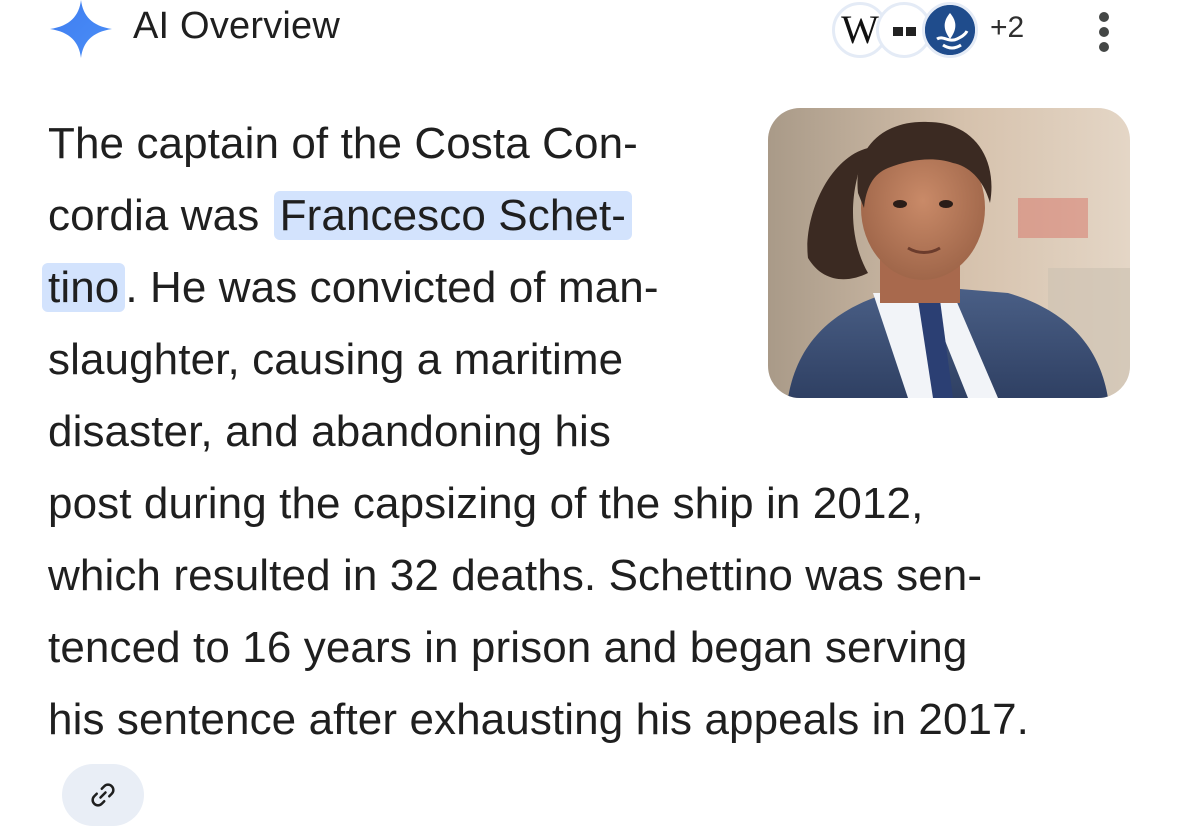  I want to click on entity-highlight: Francesco Schet-, so click(453, 215).